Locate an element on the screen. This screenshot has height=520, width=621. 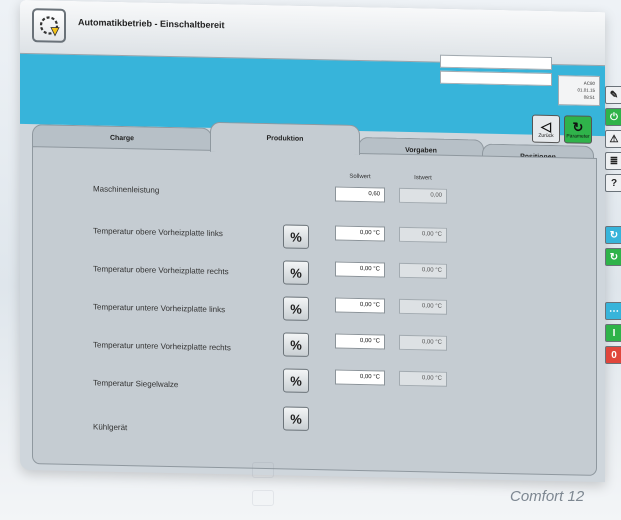
back-arrow-icon: ◁ is located at coordinates (546, 126).